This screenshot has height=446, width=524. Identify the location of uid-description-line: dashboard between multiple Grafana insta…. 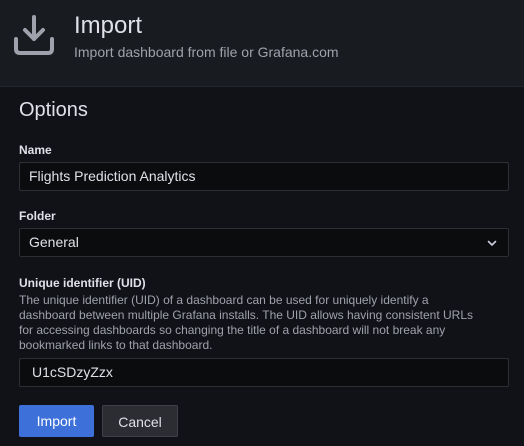
(246, 315).